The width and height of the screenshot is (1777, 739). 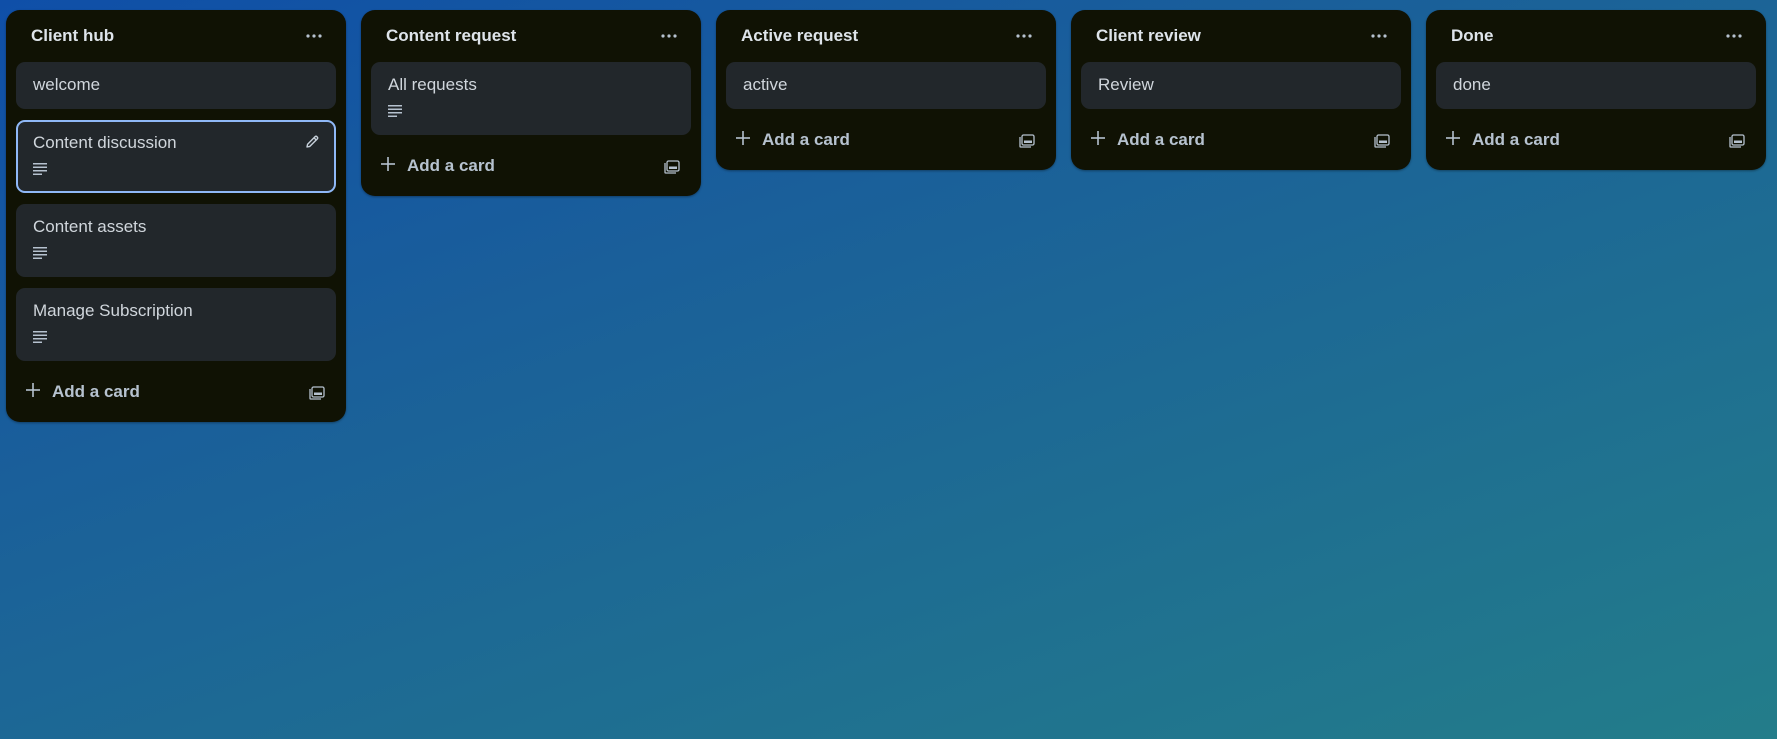 I want to click on list-title: Active request, so click(x=799, y=36).